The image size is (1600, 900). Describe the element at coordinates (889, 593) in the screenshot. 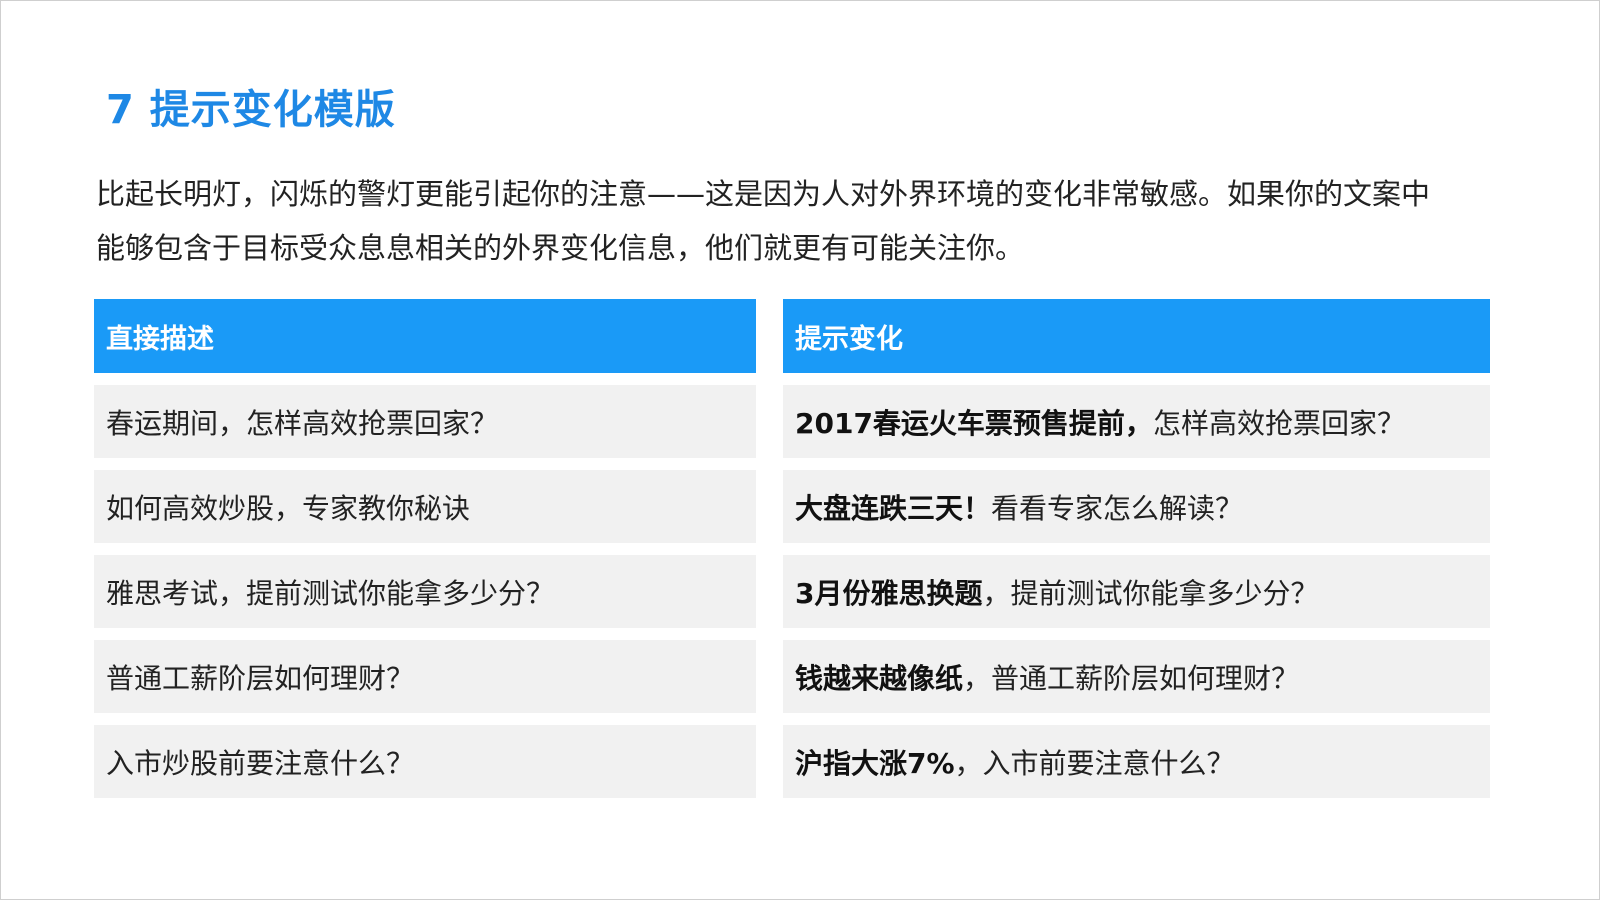

I see `row-highlight: 3月份雅思换题` at that location.